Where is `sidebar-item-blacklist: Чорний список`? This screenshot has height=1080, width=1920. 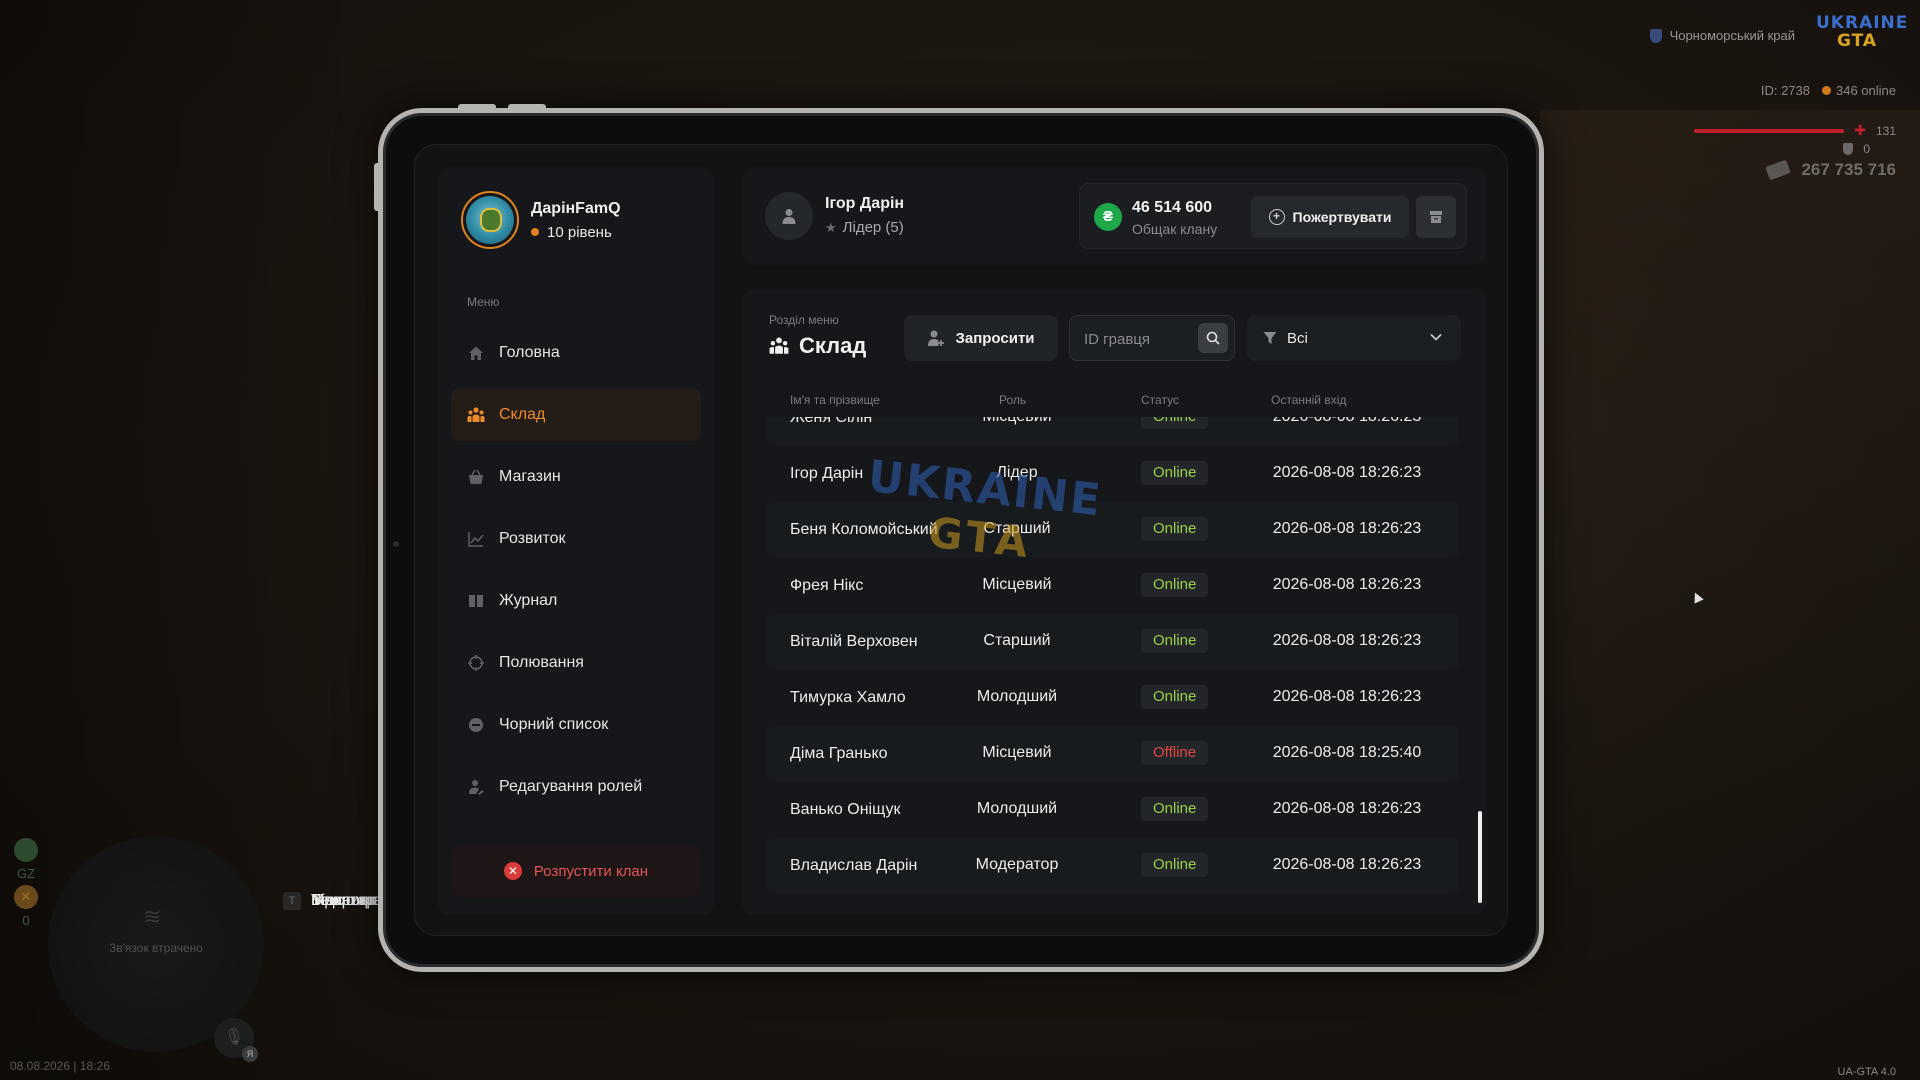 sidebar-item-blacklist: Чорний список is located at coordinates (576, 725).